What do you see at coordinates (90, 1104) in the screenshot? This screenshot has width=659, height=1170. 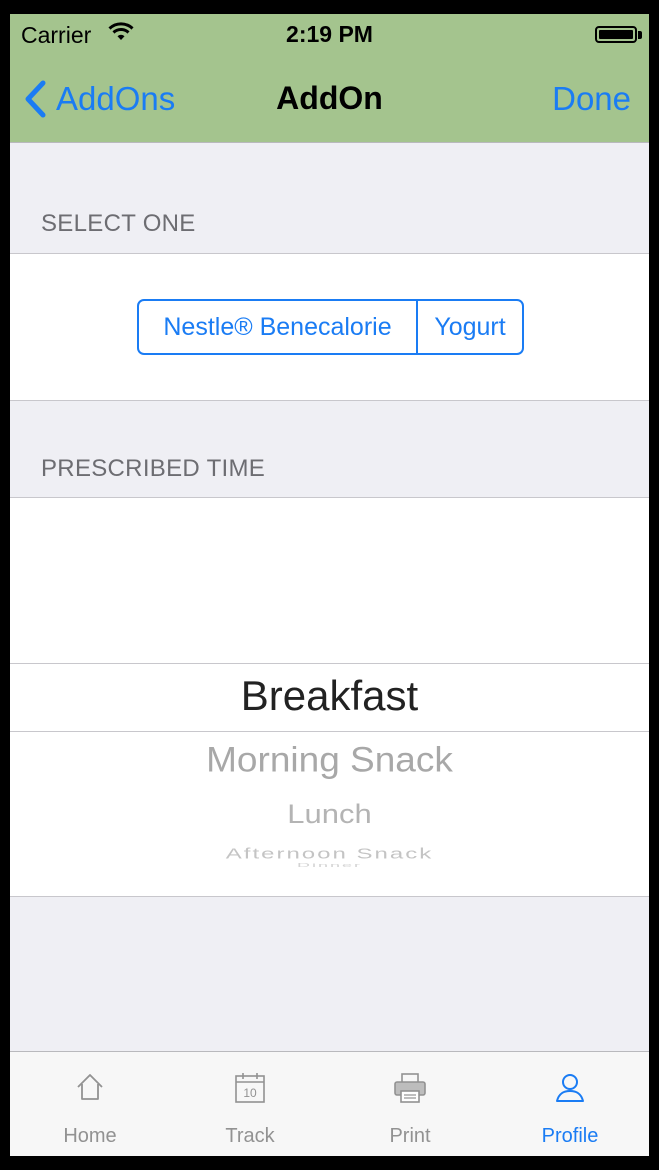 I see `tab-home: Home` at bounding box center [90, 1104].